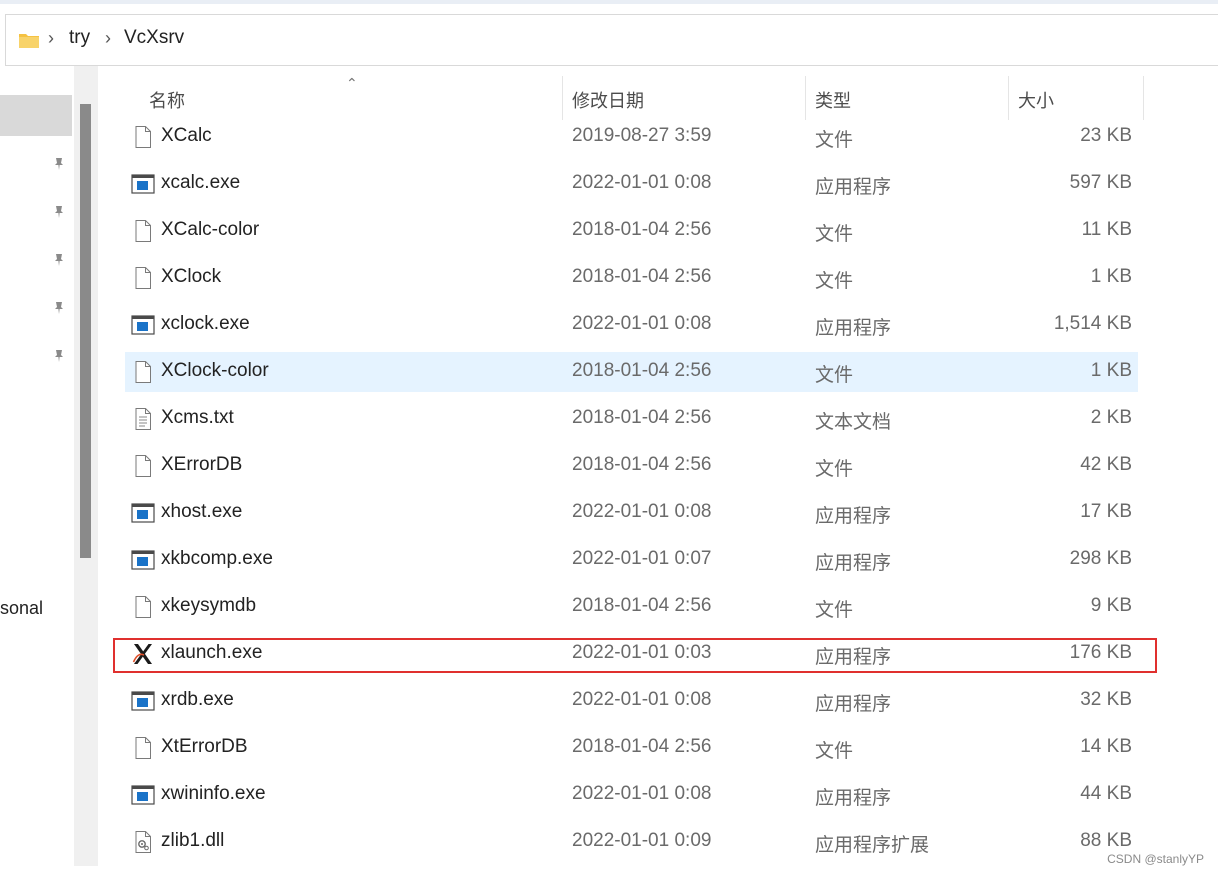 The width and height of the screenshot is (1218, 874). Describe the element at coordinates (1155, 859) in the screenshot. I see `watermark: CSDN @stanlyYP` at that location.